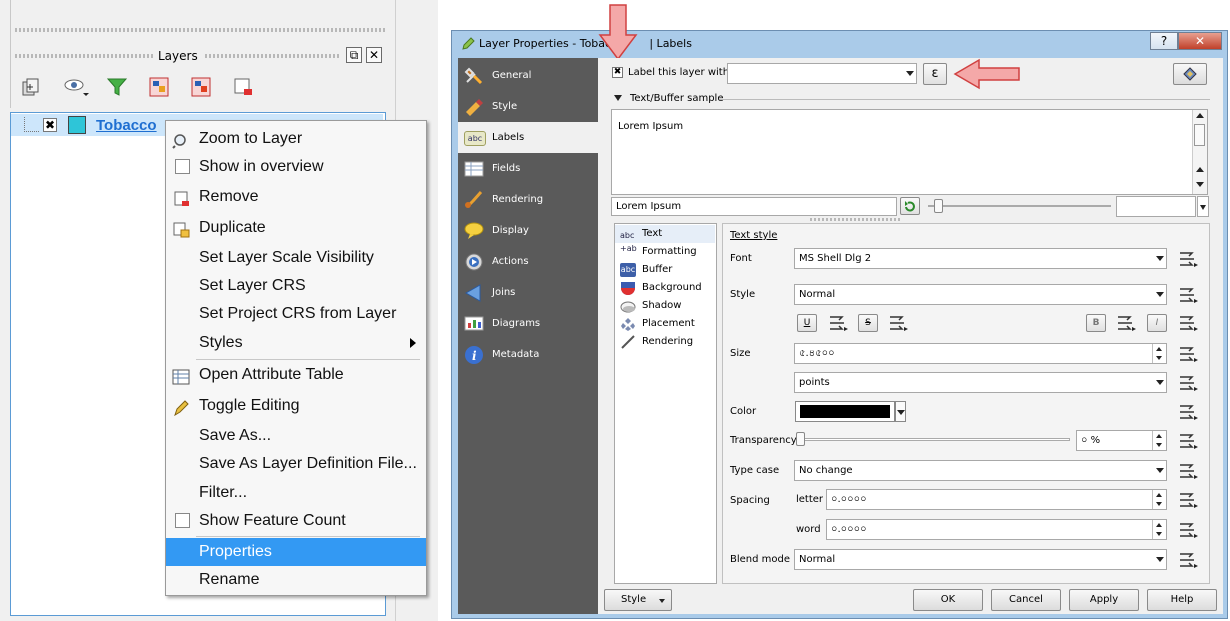 This screenshot has width=1230, height=621. What do you see at coordinates (948, 600) in the screenshot?
I see `ok-button: OK` at bounding box center [948, 600].